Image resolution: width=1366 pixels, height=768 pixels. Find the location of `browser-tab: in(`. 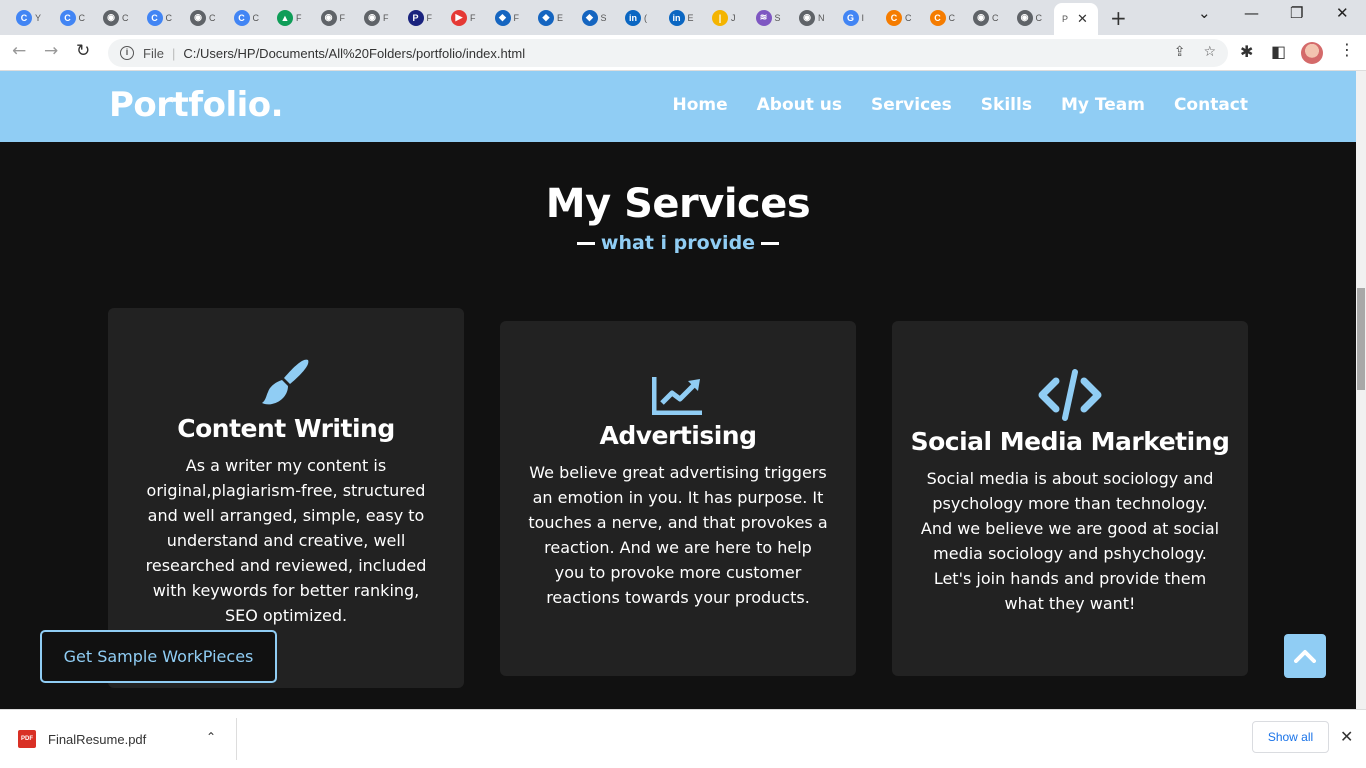

browser-tab: in( is located at coordinates (638, 17).